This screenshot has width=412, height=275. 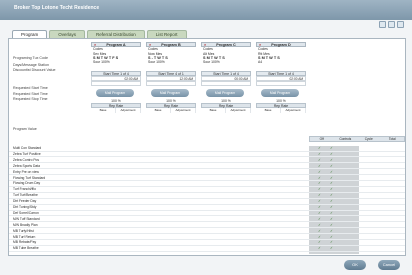 I want to click on table-row: MB Turfy/Hitst ✓ ✓, so click(x=207, y=232).